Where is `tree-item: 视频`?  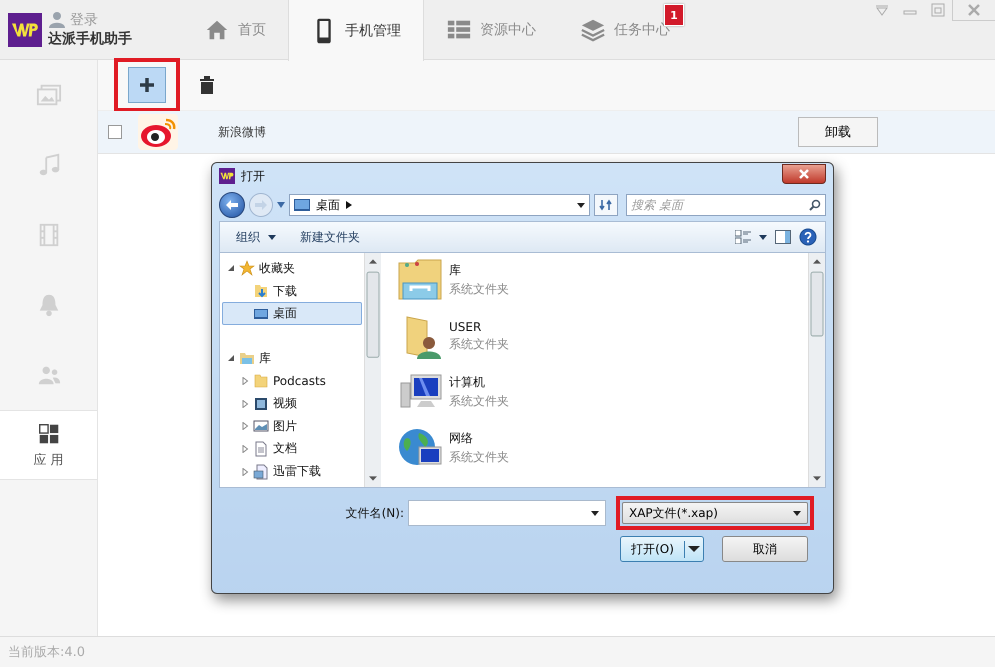
tree-item: 视频 is located at coordinates (292, 403).